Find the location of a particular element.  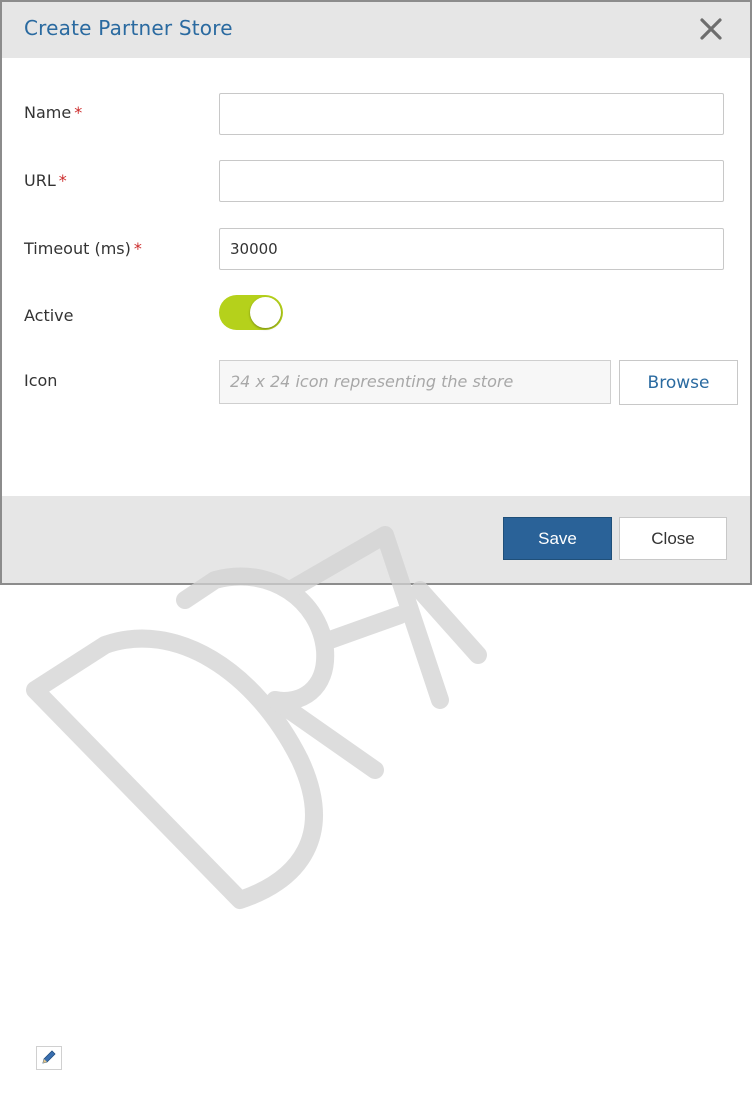

active-toggle is located at coordinates (251, 312).